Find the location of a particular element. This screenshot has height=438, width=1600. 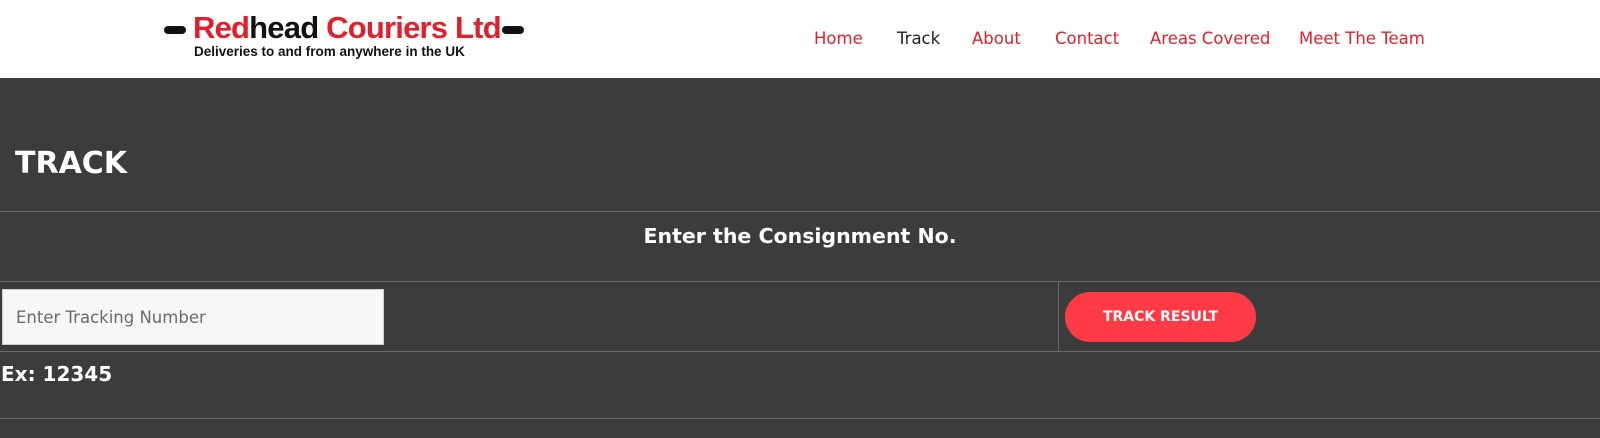

page-title: TRACK is located at coordinates (71, 163).